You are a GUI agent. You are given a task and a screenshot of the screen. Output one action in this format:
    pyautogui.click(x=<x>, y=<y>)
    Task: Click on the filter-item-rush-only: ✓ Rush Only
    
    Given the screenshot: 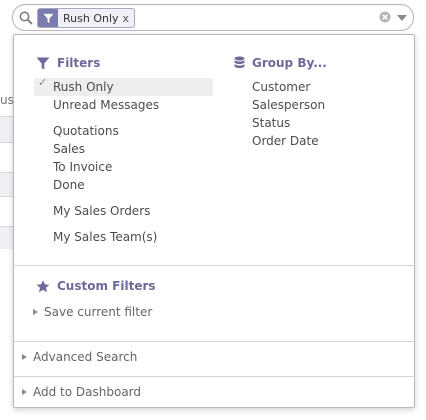 What is the action you would take?
    pyautogui.click(x=123, y=86)
    